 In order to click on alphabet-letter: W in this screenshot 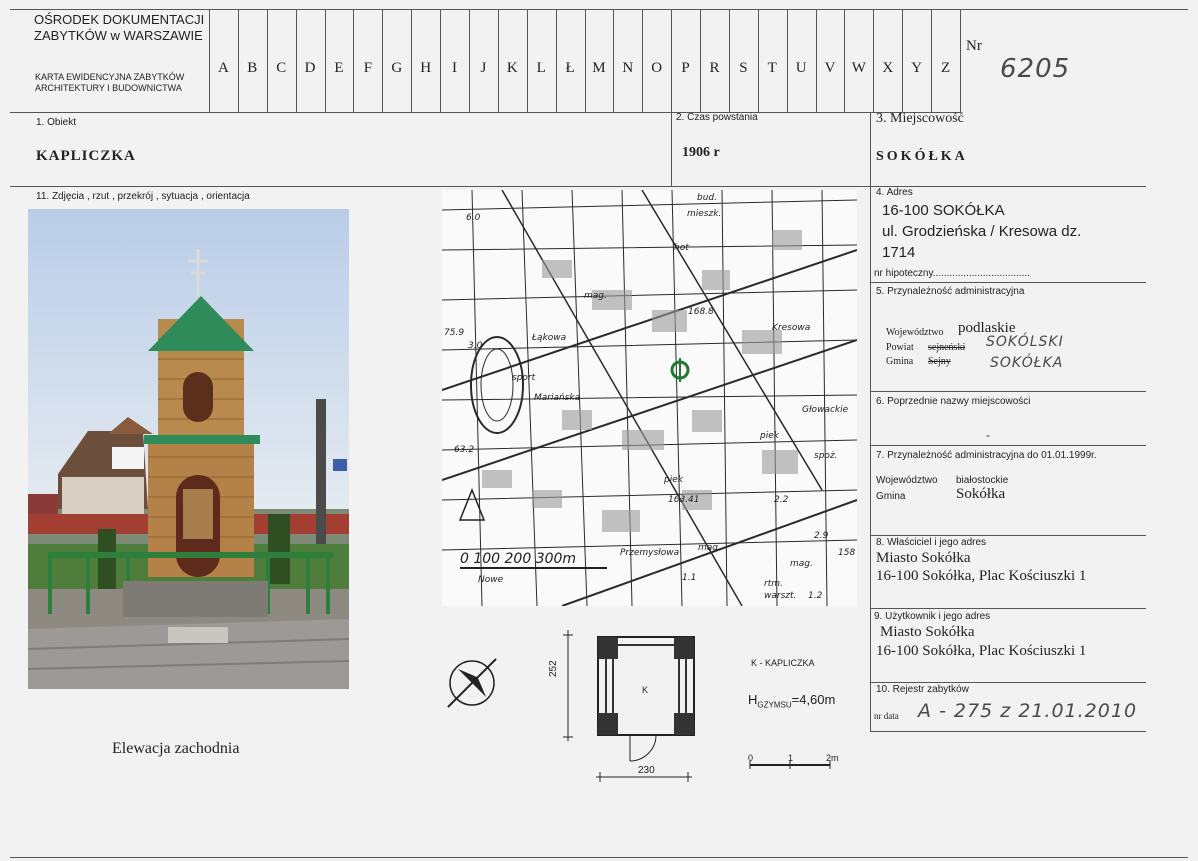, I will do `click(858, 68)`.